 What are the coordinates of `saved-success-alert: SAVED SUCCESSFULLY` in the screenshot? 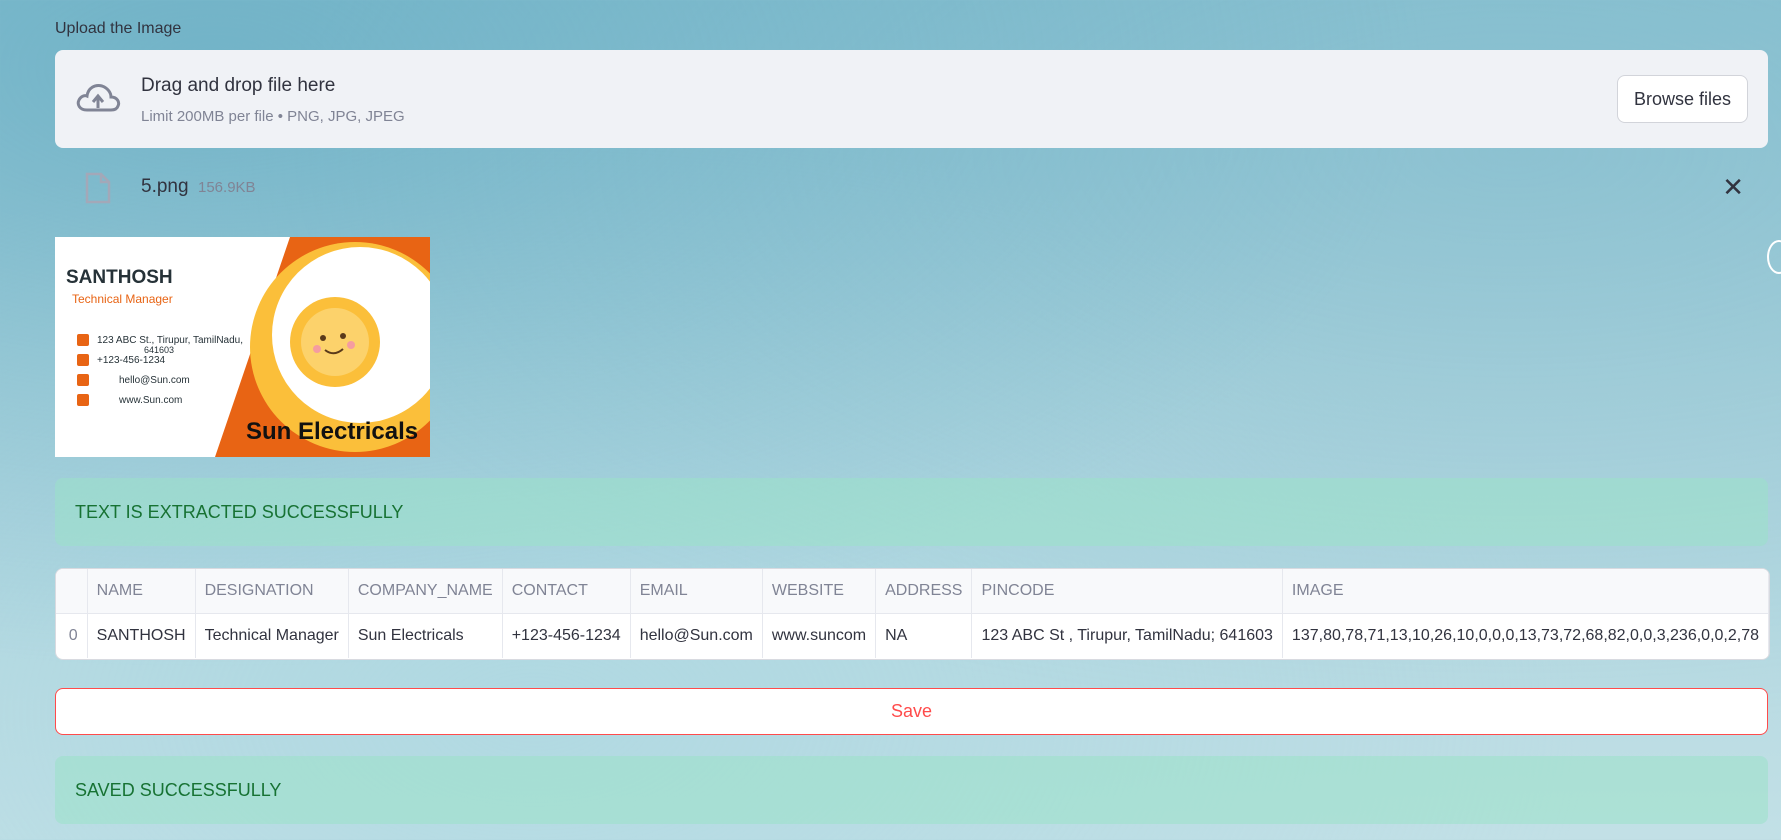 It's located at (911, 790).